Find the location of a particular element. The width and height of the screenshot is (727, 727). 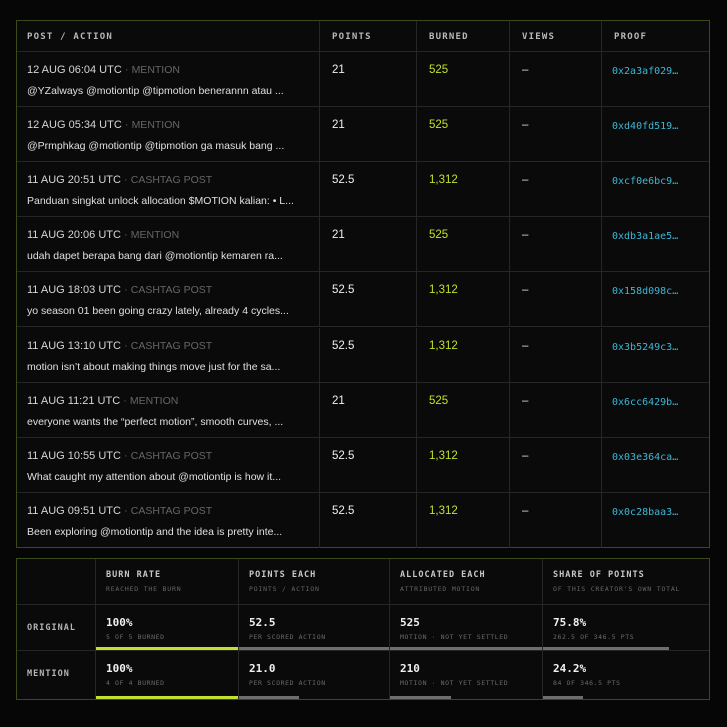

post-timestamp: 12 AUG 05:34 UTC is located at coordinates (74, 125).